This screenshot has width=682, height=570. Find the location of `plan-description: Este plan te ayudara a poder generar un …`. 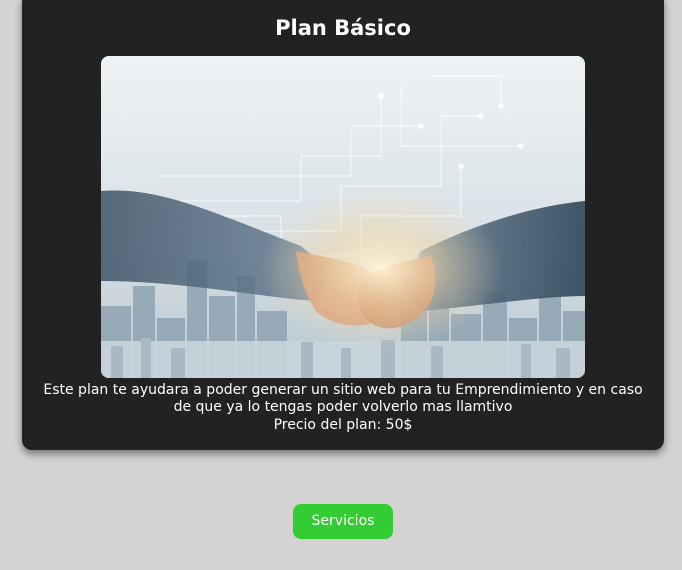

plan-description: Este plan te ayudara a poder generar un … is located at coordinates (343, 398).